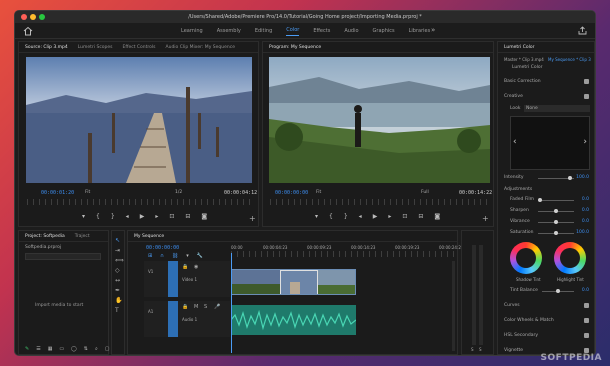 This screenshot has height=366, width=610. Describe the element at coordinates (519, 47) in the screenshot. I see `lumetri-header: Lumetri Color` at that location.